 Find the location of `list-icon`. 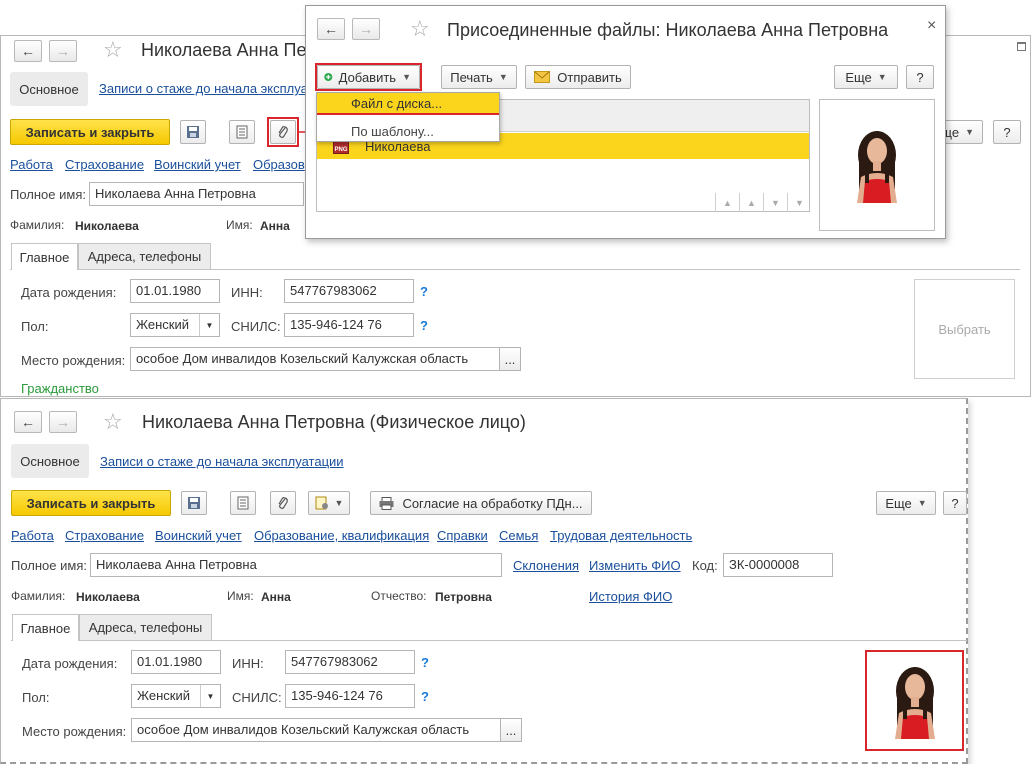

list-icon is located at coordinates (243, 503).